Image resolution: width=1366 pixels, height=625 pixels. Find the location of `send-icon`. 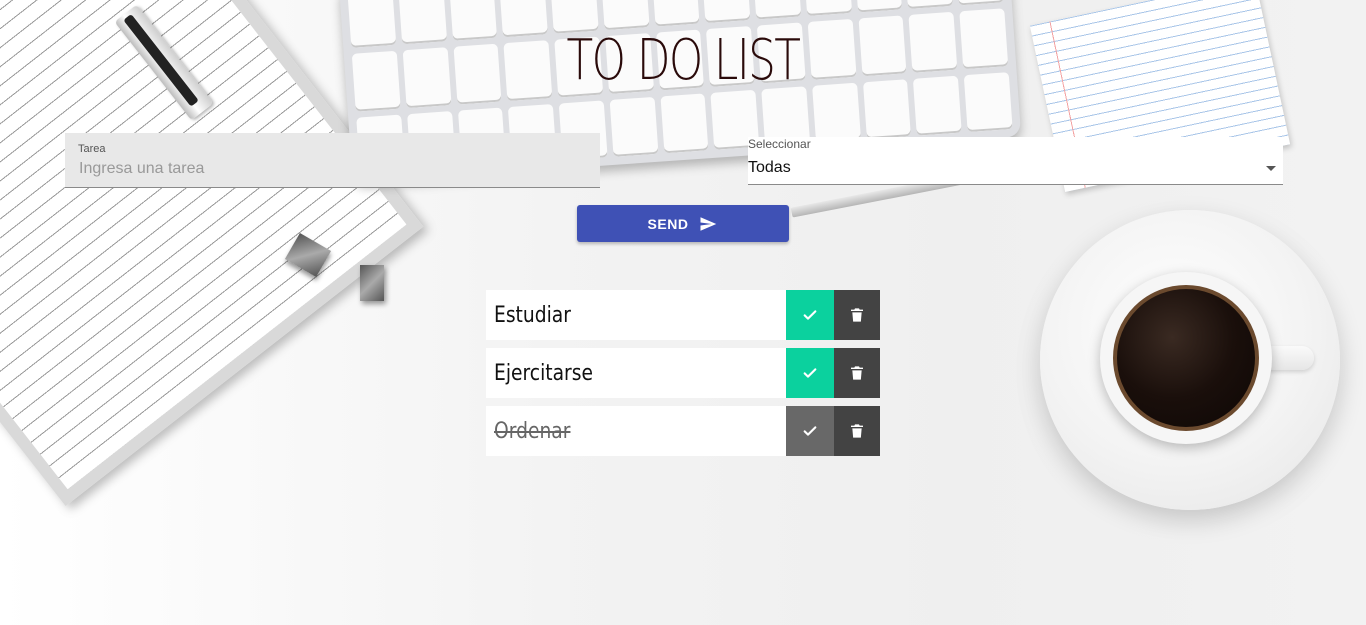

send-icon is located at coordinates (708, 223).